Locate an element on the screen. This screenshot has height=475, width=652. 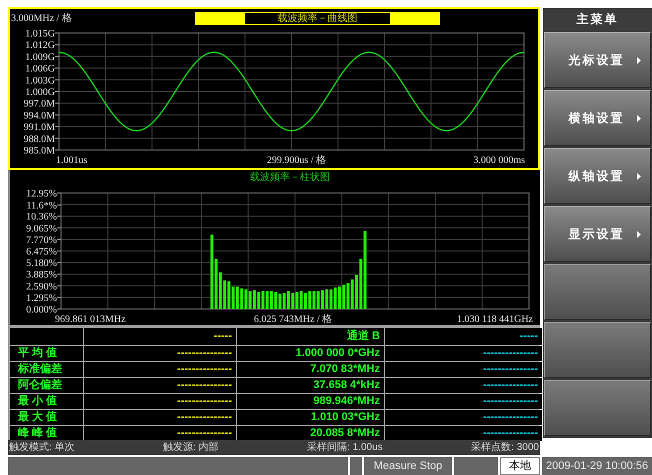
table-cell: 20.085 8*MHz is located at coordinates (310, 433).